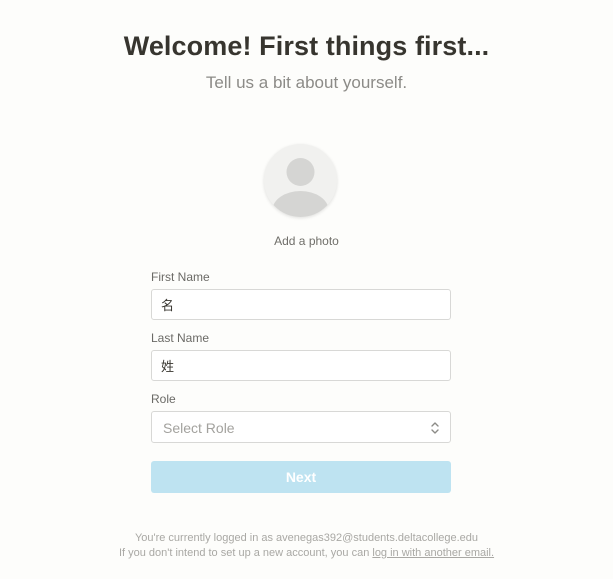 This screenshot has width=613, height=579. Describe the element at coordinates (301, 365) in the screenshot. I see `last-name-input` at that location.